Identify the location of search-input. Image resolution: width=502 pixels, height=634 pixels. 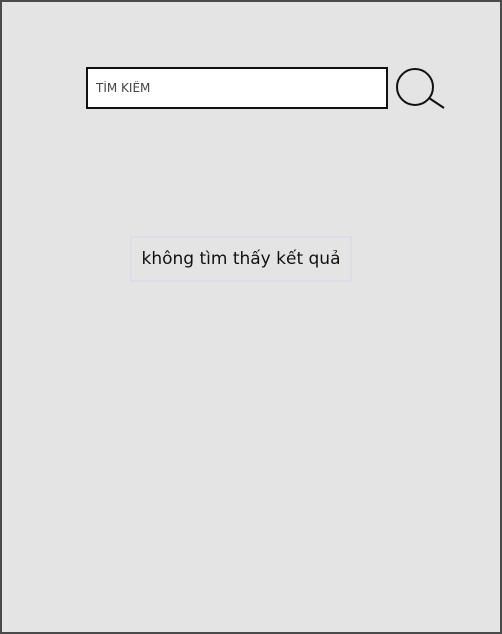
(237, 88).